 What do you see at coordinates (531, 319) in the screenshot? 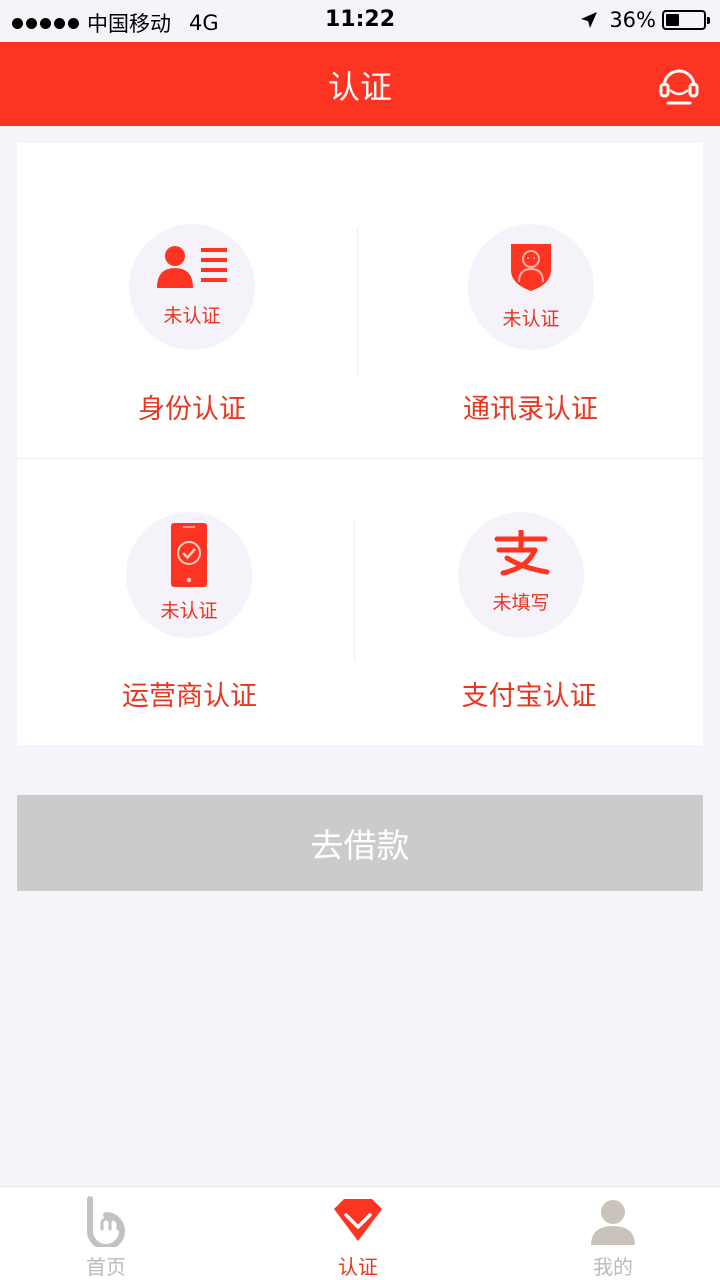
I see `contacts-status: 未认证` at bounding box center [531, 319].